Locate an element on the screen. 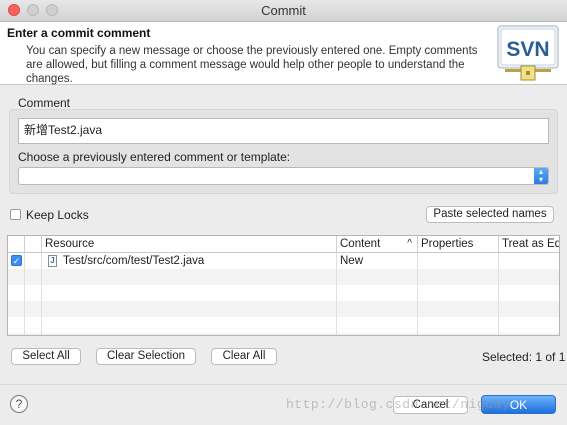 This screenshot has height=425, width=567. title-bar: Commit is located at coordinates (283, 11).